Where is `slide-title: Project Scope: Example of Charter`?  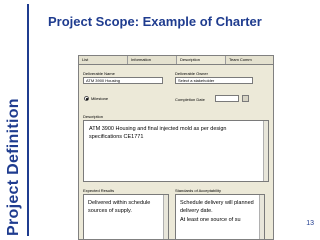
slide-title: Project Scope: Example of Charter is located at coordinates (155, 21).